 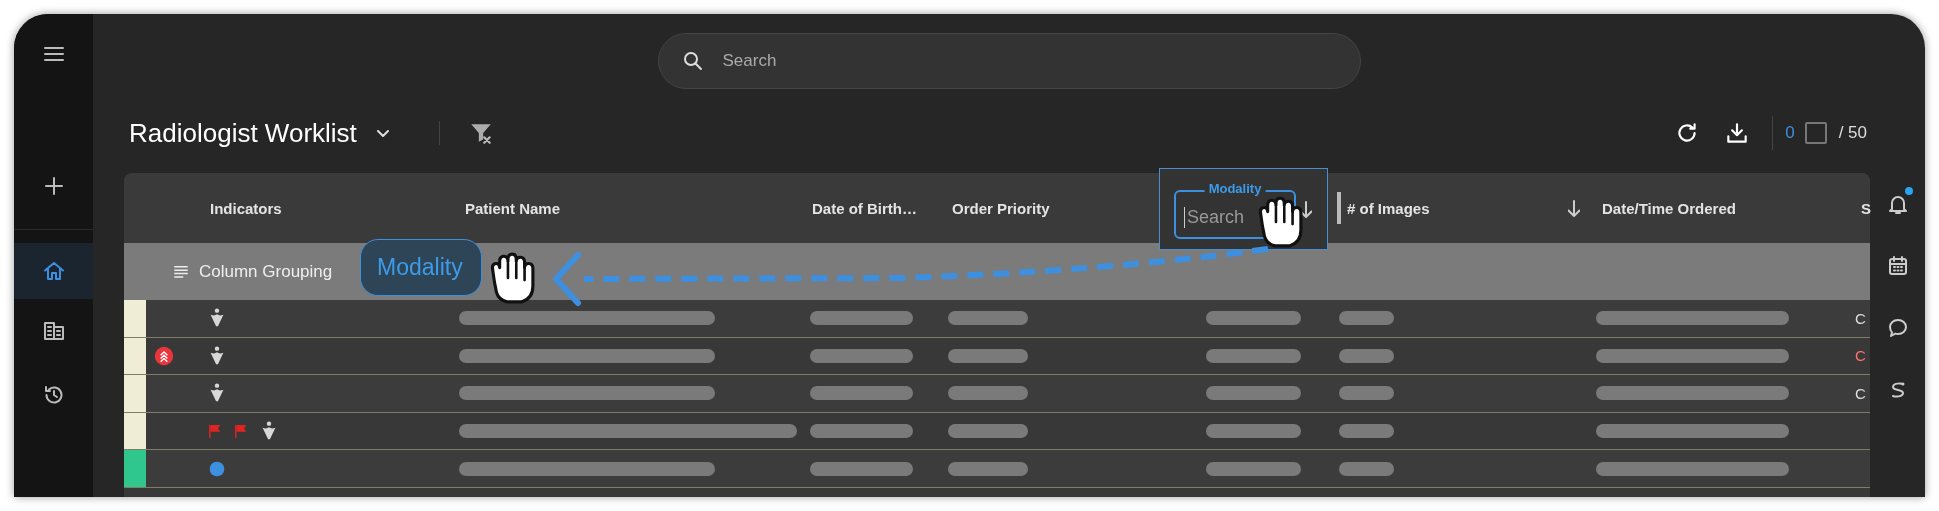 I want to click on building-icon, so click(x=53, y=331).